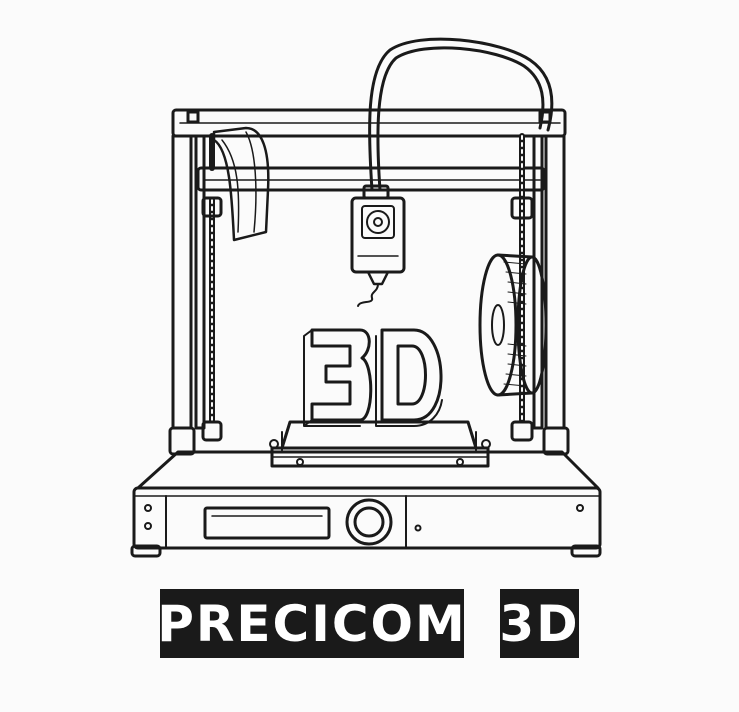  I want to click on printed-3d-object, so click(373, 377).